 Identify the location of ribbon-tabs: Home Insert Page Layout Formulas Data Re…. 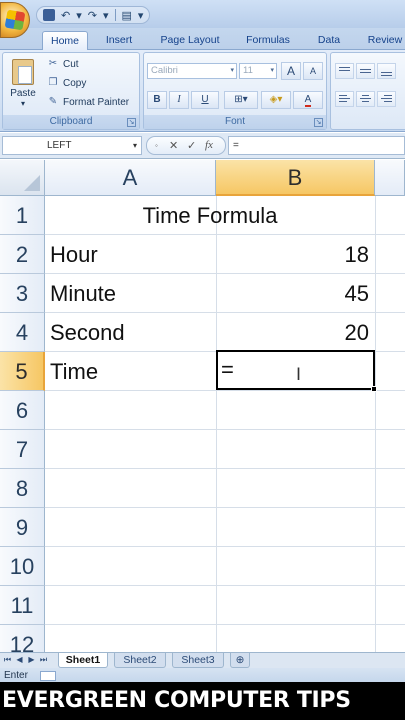
(202, 39).